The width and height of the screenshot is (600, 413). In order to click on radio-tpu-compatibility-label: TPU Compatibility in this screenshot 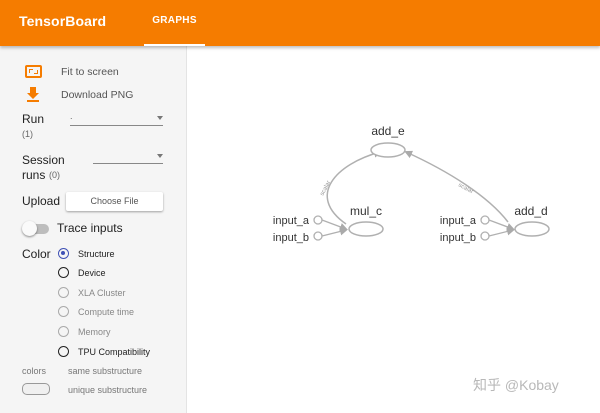, I will do `click(114, 352)`.